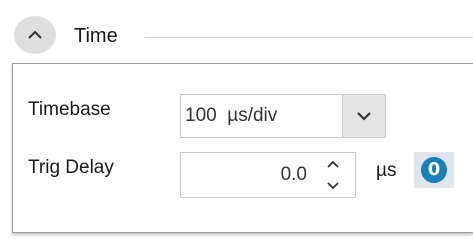 This screenshot has width=473, height=241. What do you see at coordinates (283, 116) in the screenshot?
I see `timebase-dropdown: 100 µs/div` at bounding box center [283, 116].